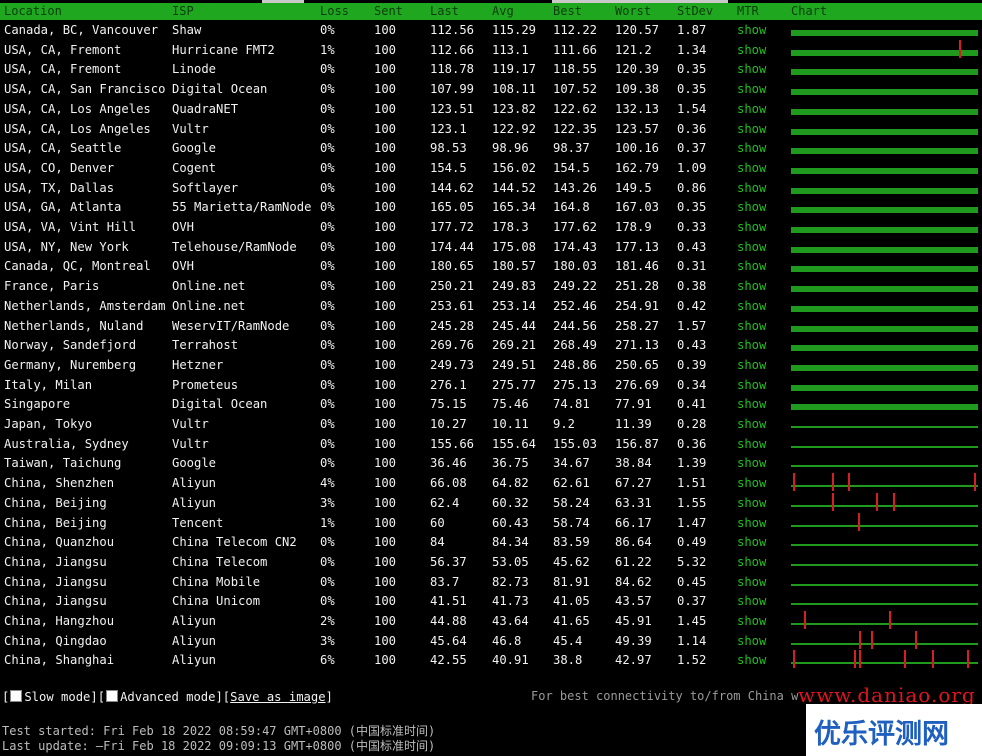 The image size is (982, 756). I want to click on slow-mode-checkbox, so click(16, 696).